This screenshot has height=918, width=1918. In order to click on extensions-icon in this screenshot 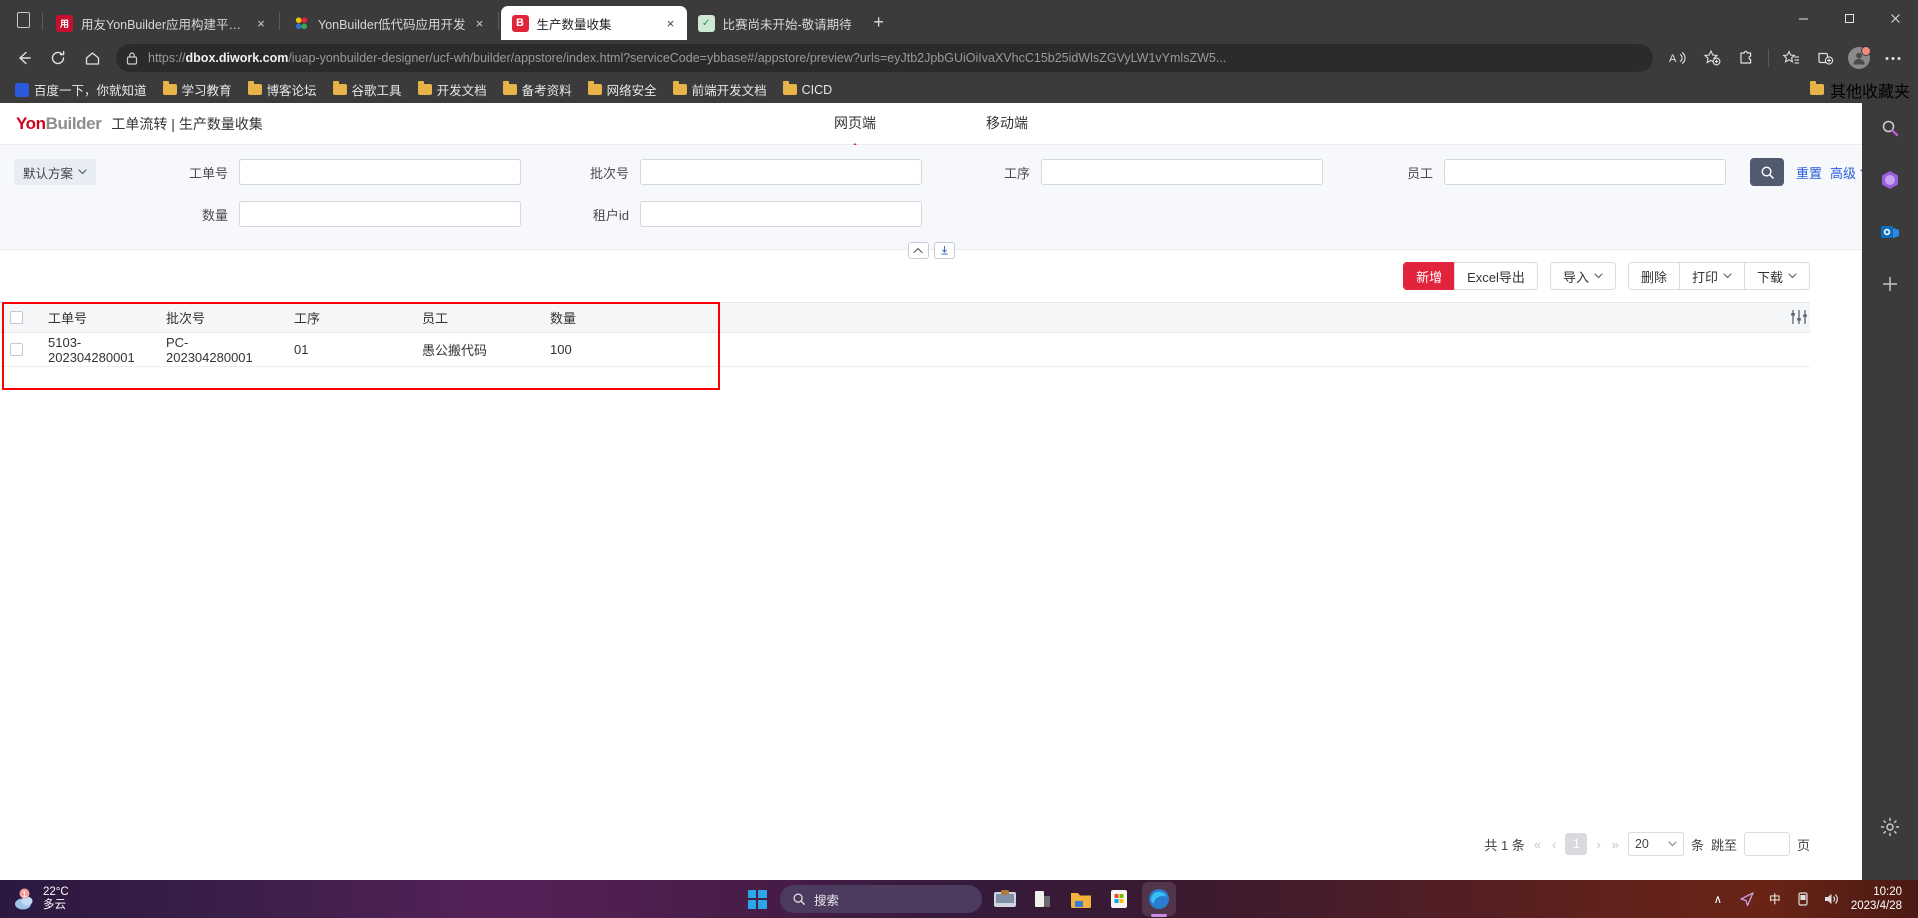, I will do `click(1746, 58)`.